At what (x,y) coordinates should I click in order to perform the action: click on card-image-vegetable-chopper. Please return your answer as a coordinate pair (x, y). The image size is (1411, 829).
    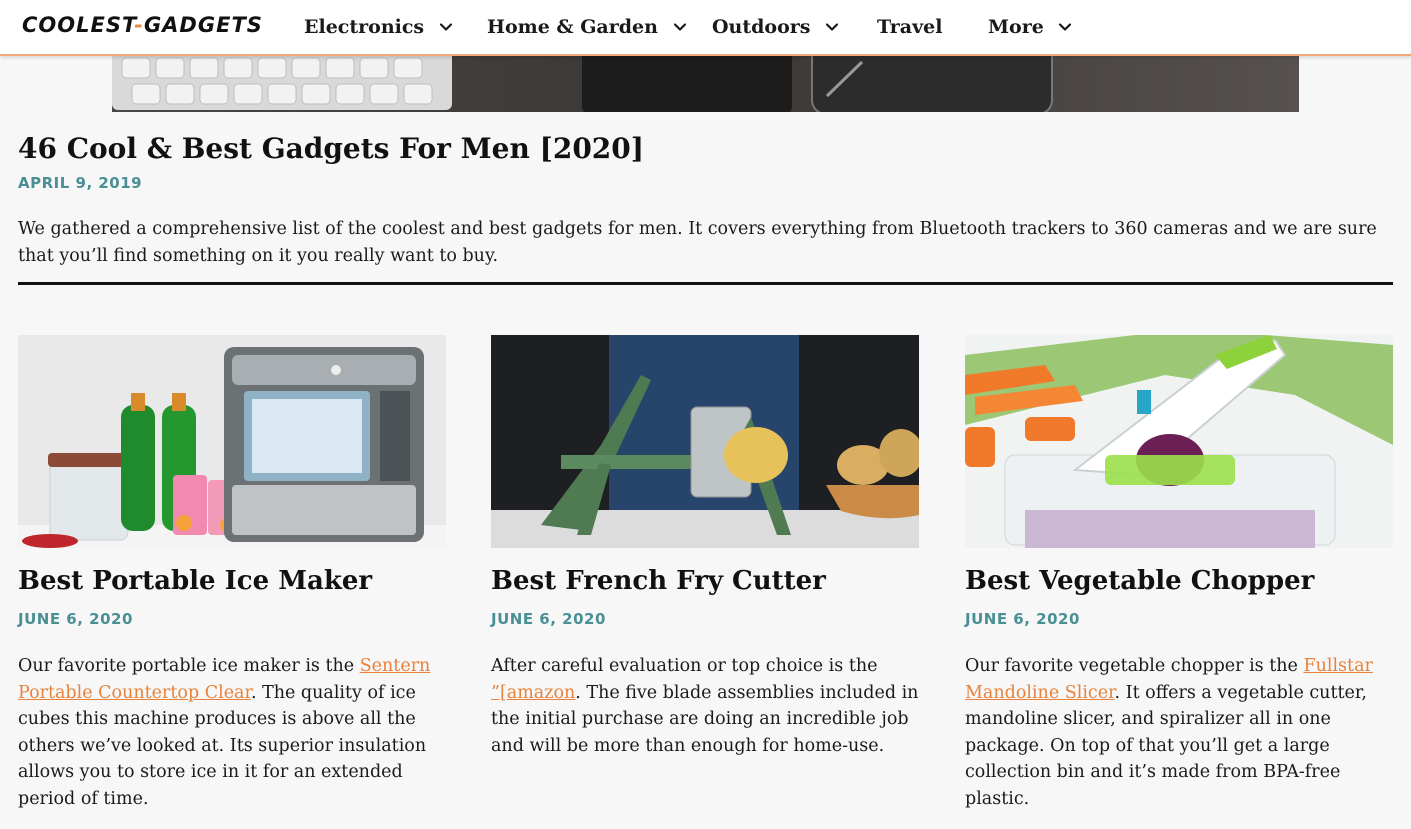
    Looking at the image, I should click on (1179, 441).